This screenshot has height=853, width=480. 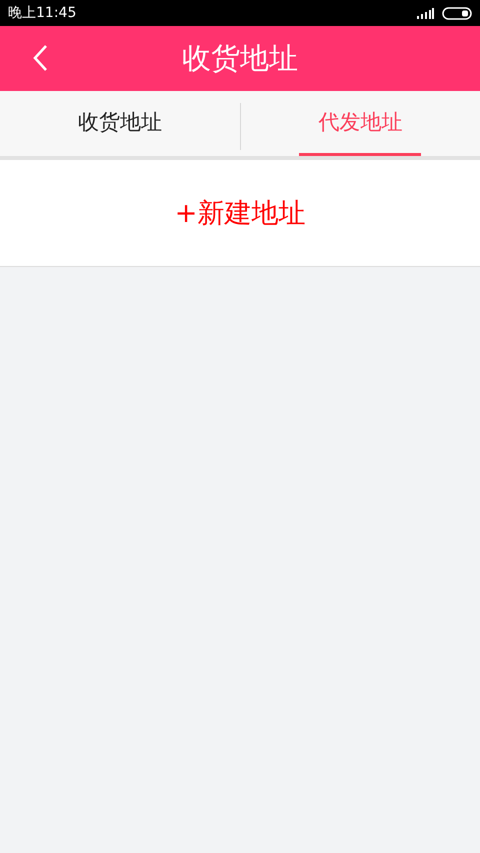 What do you see at coordinates (457, 13) in the screenshot?
I see `battery-icon` at bounding box center [457, 13].